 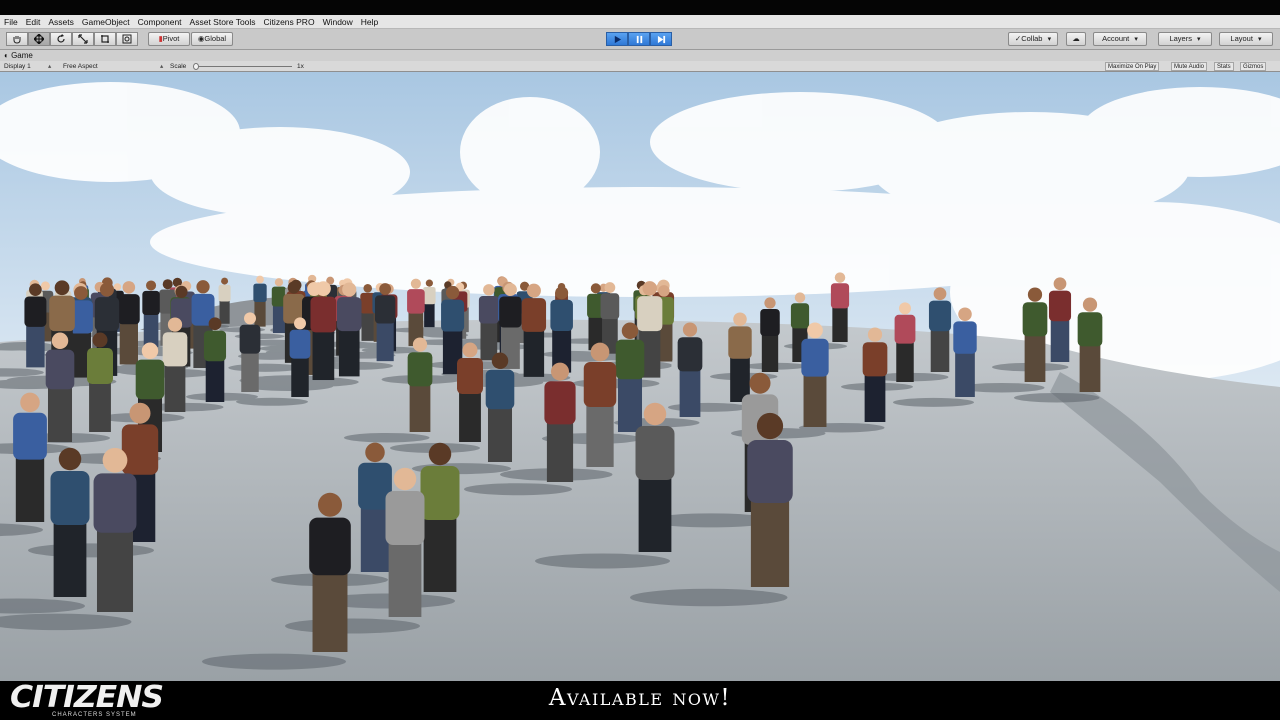 I want to click on scale-slider-track, so click(x=244, y=66).